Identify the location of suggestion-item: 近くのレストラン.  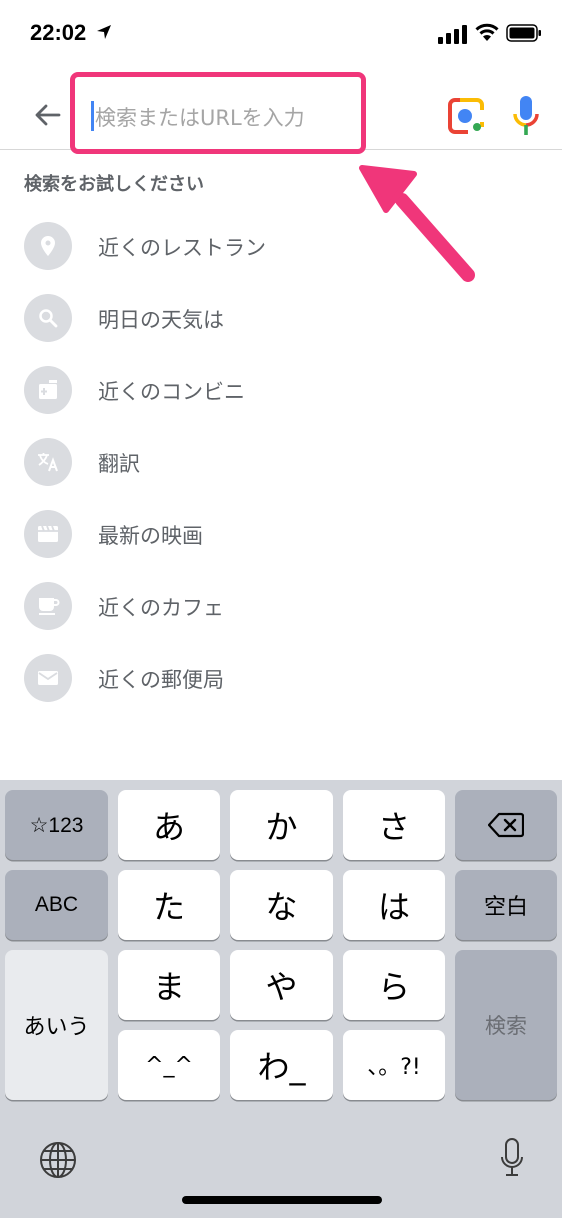
(281, 246).